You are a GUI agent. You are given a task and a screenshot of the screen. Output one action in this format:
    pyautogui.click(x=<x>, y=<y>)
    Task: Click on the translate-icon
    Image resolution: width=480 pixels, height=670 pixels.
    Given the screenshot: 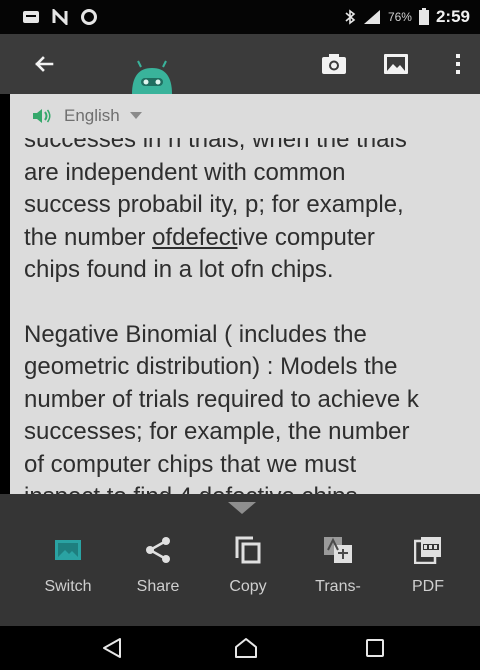 What is the action you would take?
    pyautogui.click(x=338, y=550)
    